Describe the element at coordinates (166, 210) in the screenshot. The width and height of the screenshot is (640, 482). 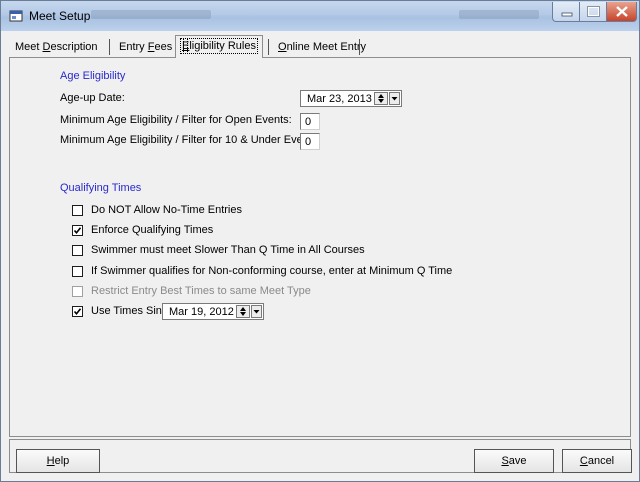
I see `checkbox-label: Do NOT Allow No-Time Entries` at that location.